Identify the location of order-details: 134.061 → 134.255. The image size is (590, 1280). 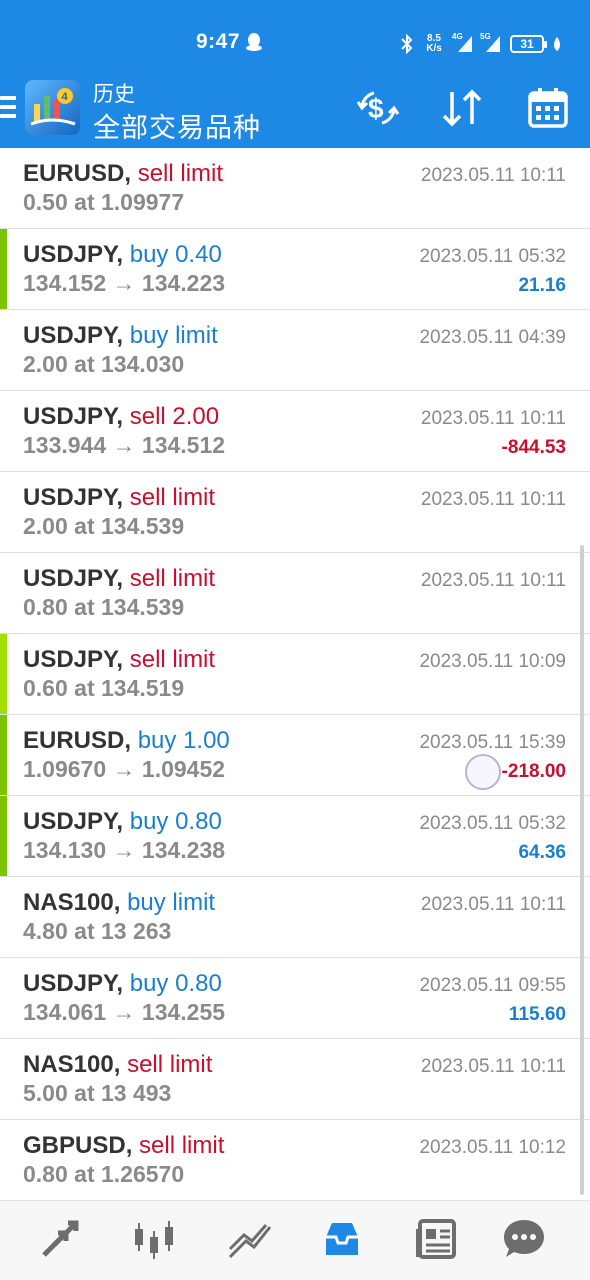
(124, 1012).